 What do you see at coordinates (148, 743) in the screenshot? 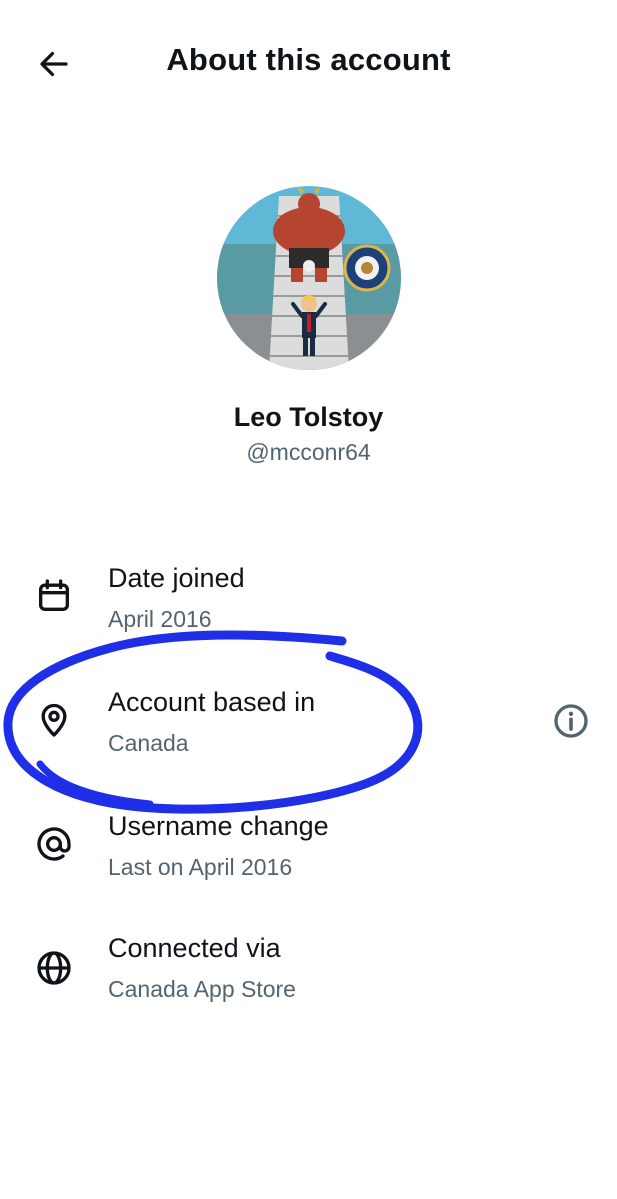
I see `detail-value: Canada` at bounding box center [148, 743].